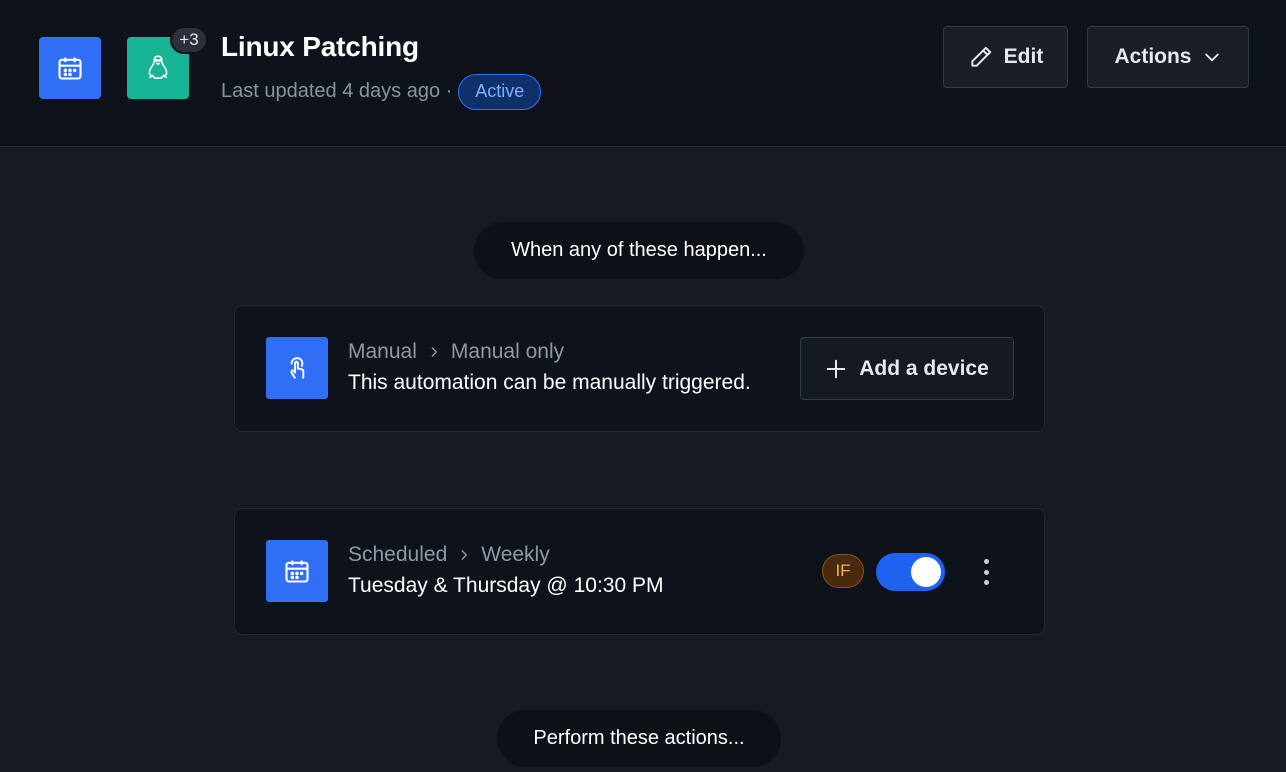  I want to click on trigger-category: Scheduled, so click(398, 554).